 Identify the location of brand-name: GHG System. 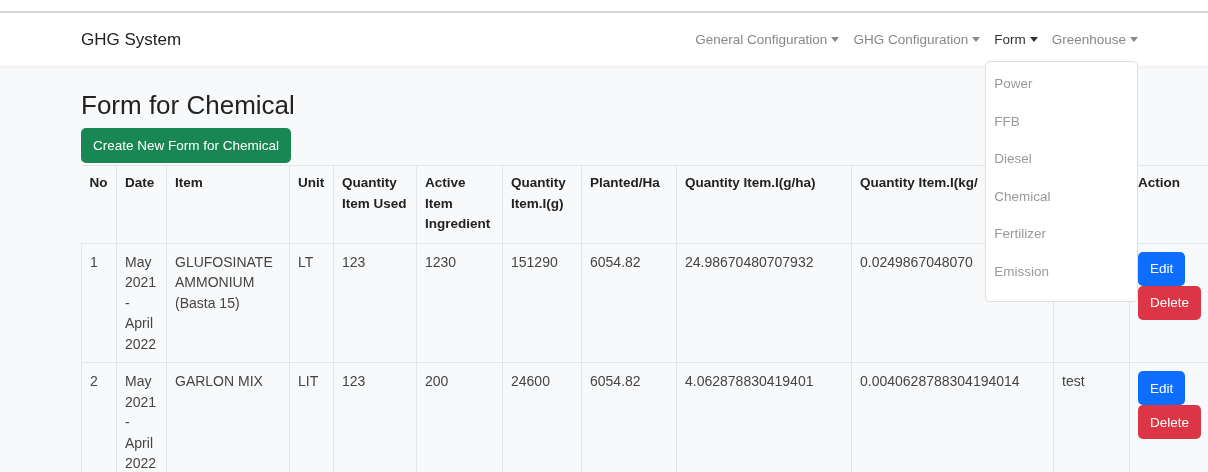
(388, 39).